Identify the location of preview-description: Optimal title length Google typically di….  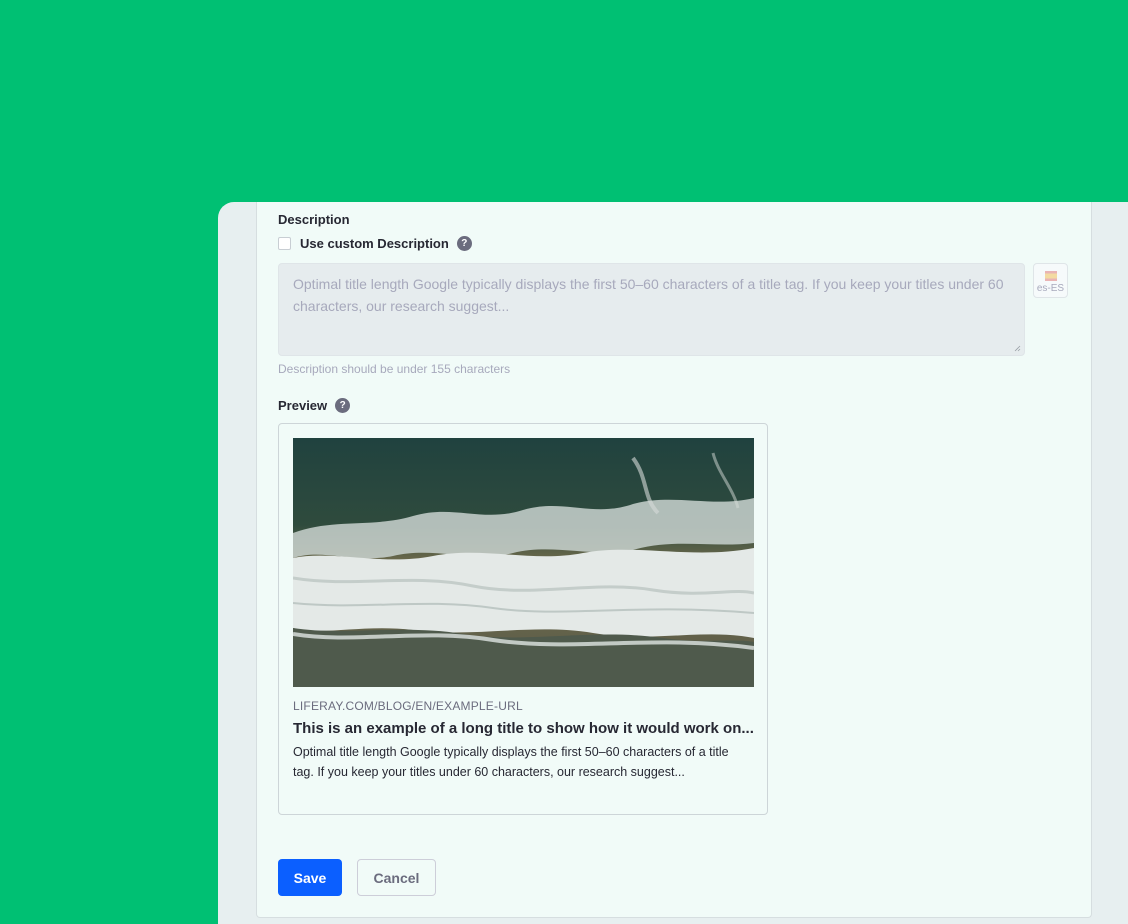
(511, 762).